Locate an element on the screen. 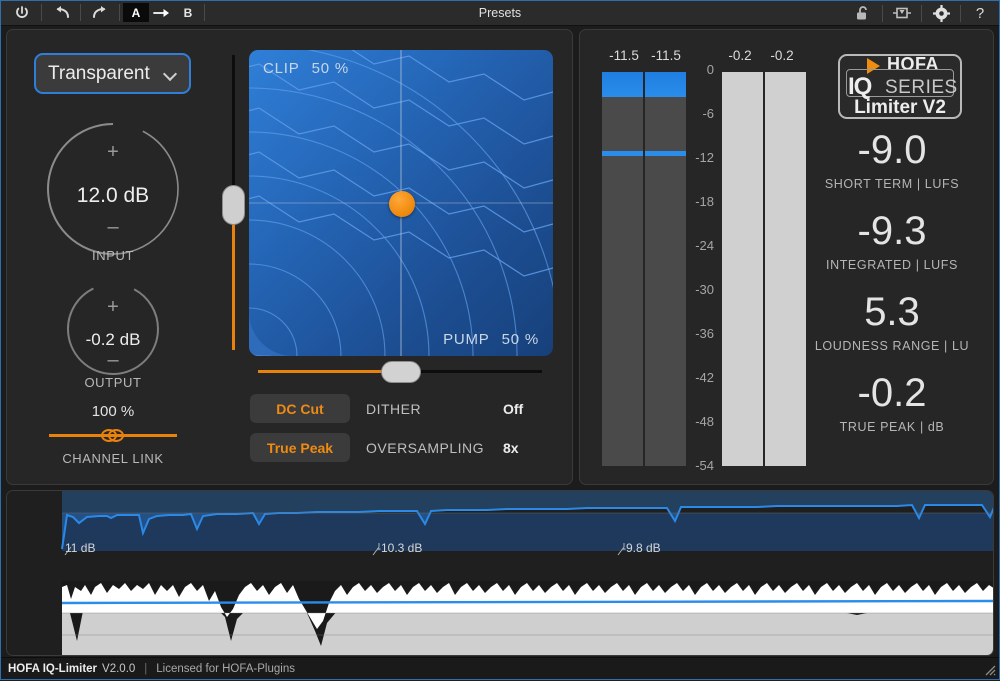 The width and height of the screenshot is (1000, 681). routing-icon is located at coordinates (902, 13).